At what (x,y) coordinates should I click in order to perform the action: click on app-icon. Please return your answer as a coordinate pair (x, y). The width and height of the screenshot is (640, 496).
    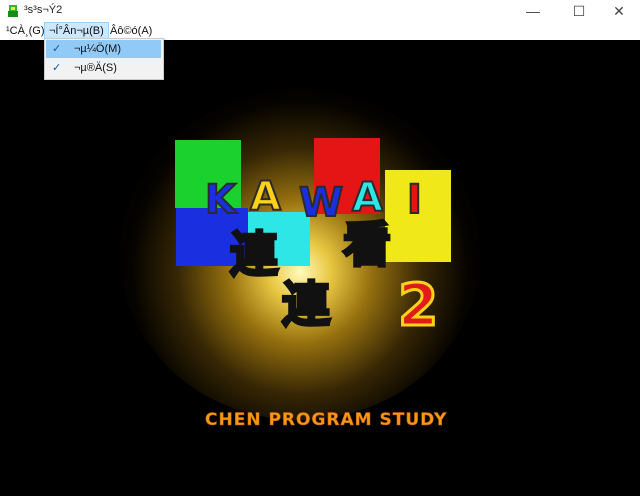
    Looking at the image, I should click on (13, 11).